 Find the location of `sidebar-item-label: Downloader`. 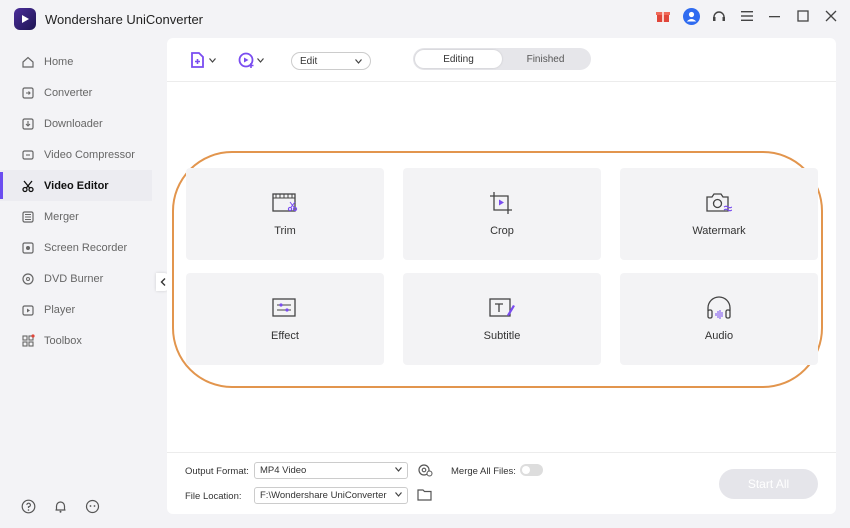

sidebar-item-label: Downloader is located at coordinates (73, 123).